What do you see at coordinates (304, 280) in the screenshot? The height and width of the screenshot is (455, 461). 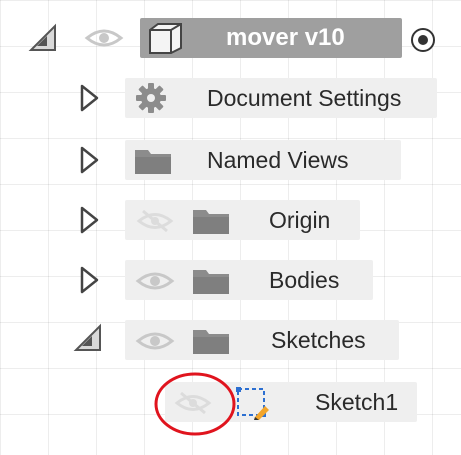 I see `tree-item-label: Bodies` at bounding box center [304, 280].